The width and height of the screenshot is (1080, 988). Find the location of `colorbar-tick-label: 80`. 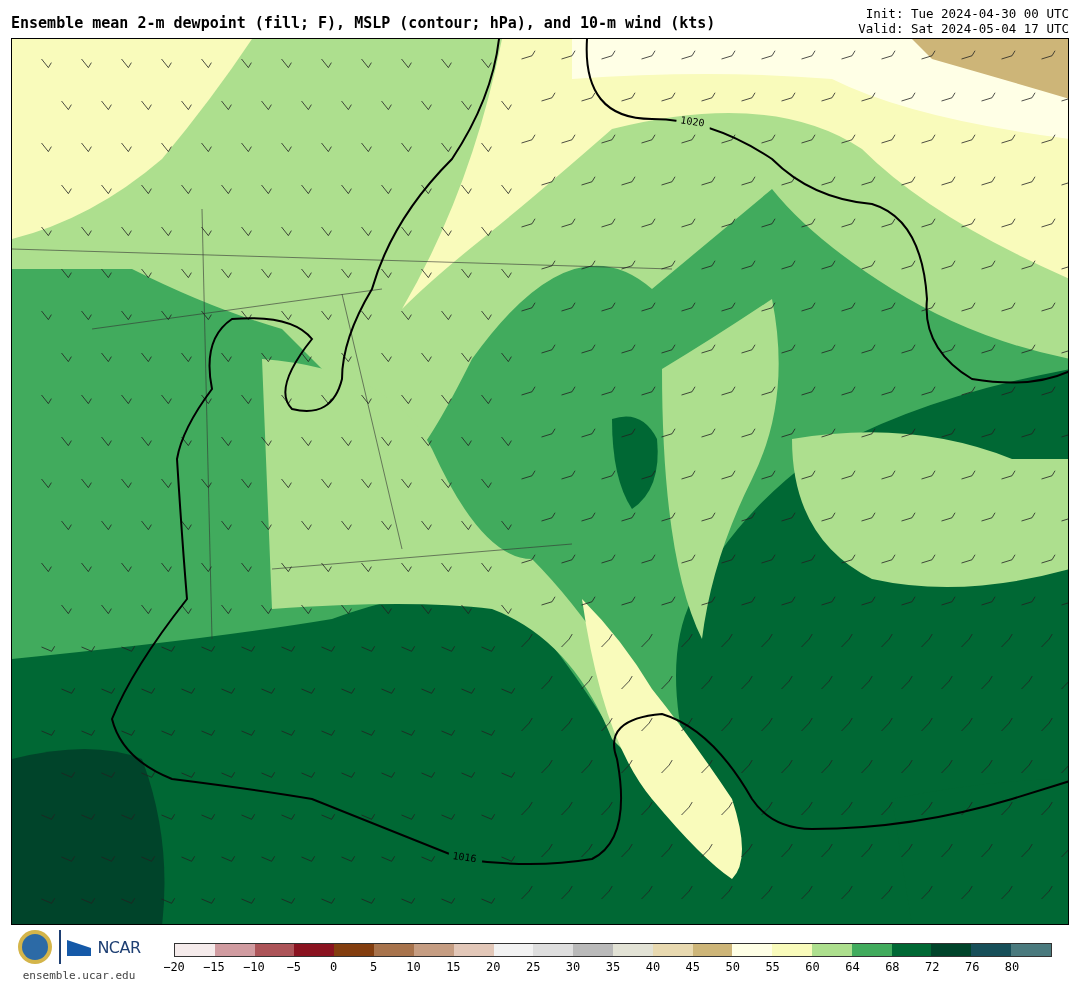

colorbar-tick-label: 80 is located at coordinates (1012, 967).